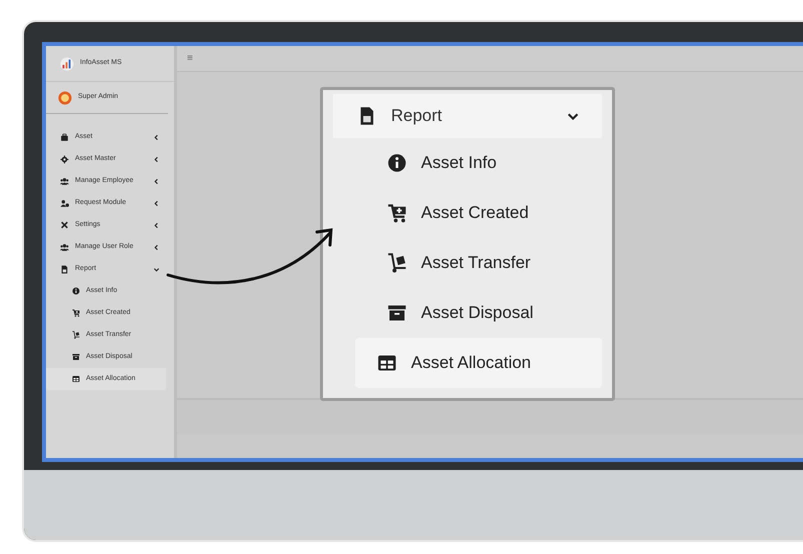 The image size is (803, 554). What do you see at coordinates (64, 269) in the screenshot?
I see `document-icon` at bounding box center [64, 269].